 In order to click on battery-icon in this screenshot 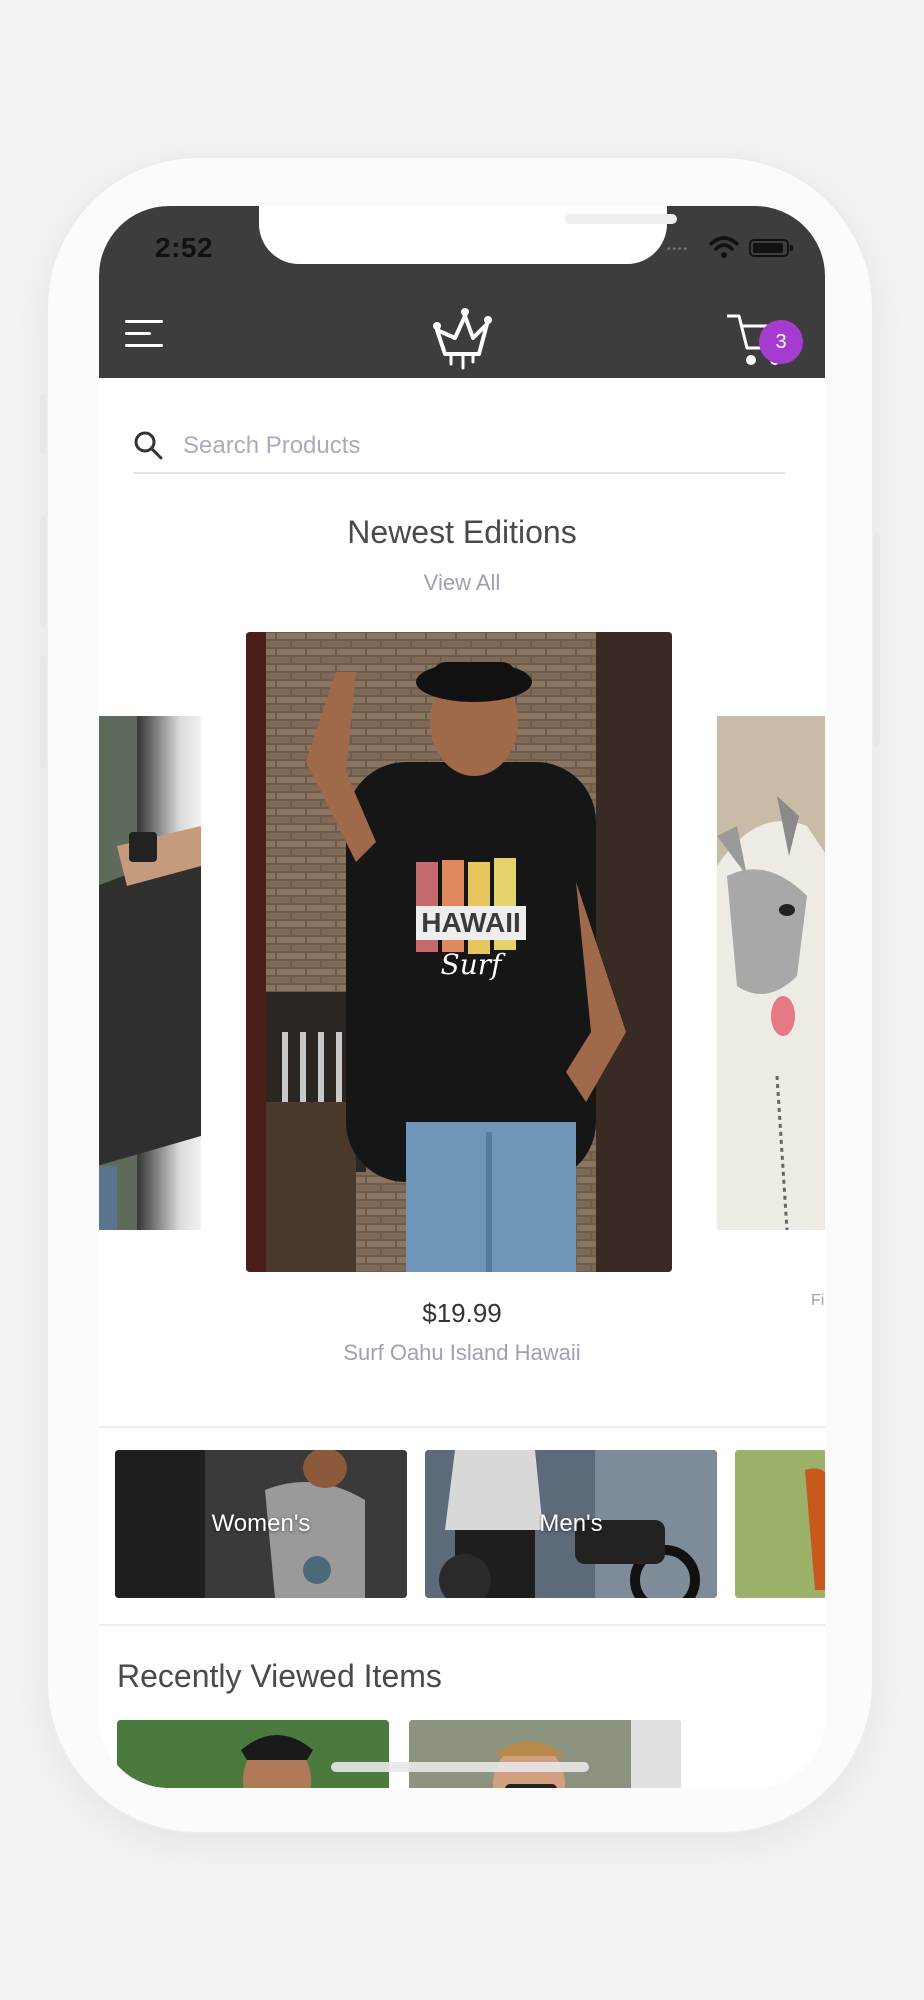, I will do `click(771, 248)`.